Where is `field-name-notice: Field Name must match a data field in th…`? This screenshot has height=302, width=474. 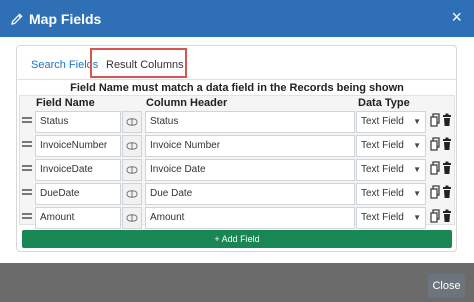 field-name-notice: Field Name must match a data field in th… is located at coordinates (237, 88).